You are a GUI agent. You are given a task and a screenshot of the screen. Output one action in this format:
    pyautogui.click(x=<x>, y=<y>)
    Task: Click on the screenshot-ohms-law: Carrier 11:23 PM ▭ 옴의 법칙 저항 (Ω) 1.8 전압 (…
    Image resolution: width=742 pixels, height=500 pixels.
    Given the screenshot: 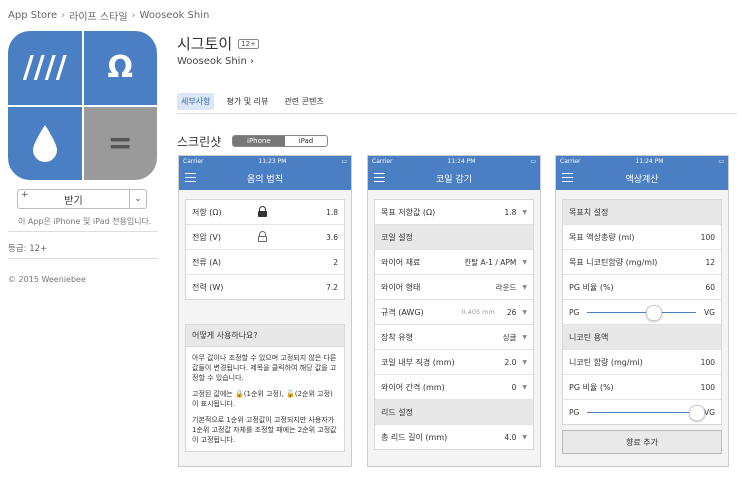 What is the action you would take?
    pyautogui.click(x=265, y=311)
    